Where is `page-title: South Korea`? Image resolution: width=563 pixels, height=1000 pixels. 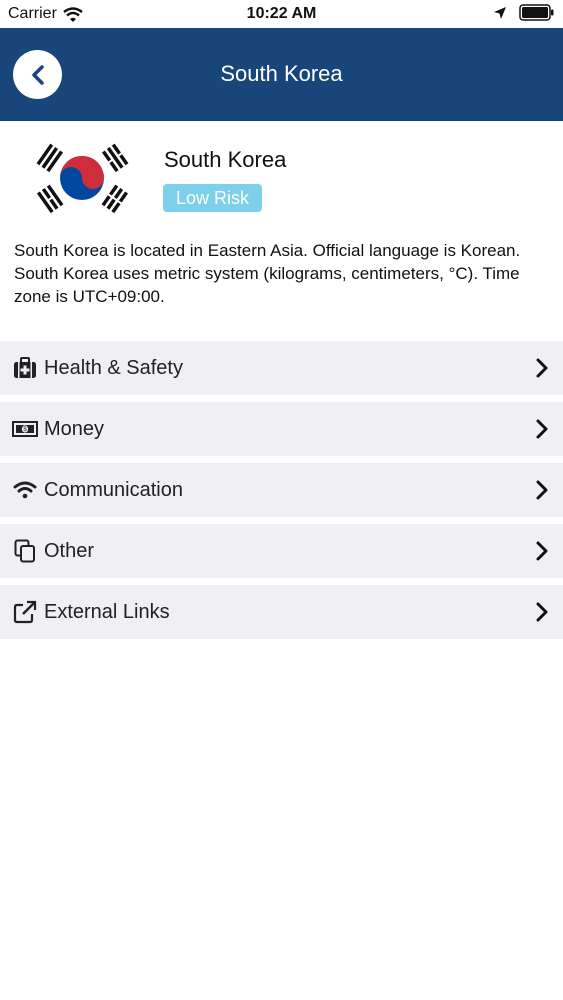 page-title: South Korea is located at coordinates (281, 73).